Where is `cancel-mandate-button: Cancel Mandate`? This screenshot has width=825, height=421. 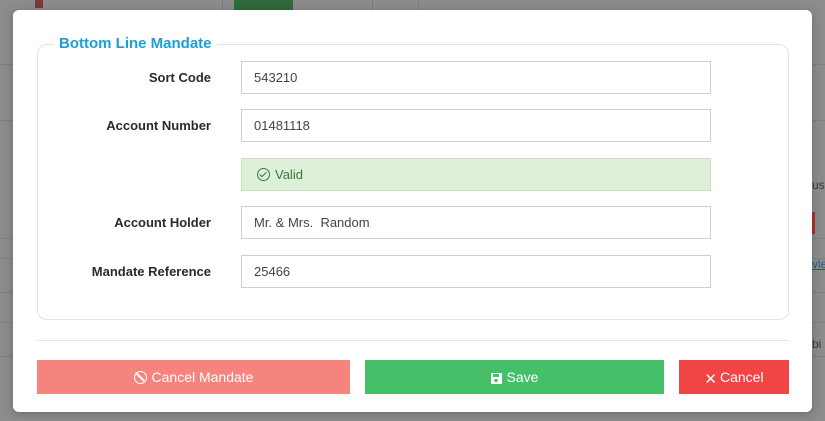
cancel-mandate-button: Cancel Mandate is located at coordinates (193, 377).